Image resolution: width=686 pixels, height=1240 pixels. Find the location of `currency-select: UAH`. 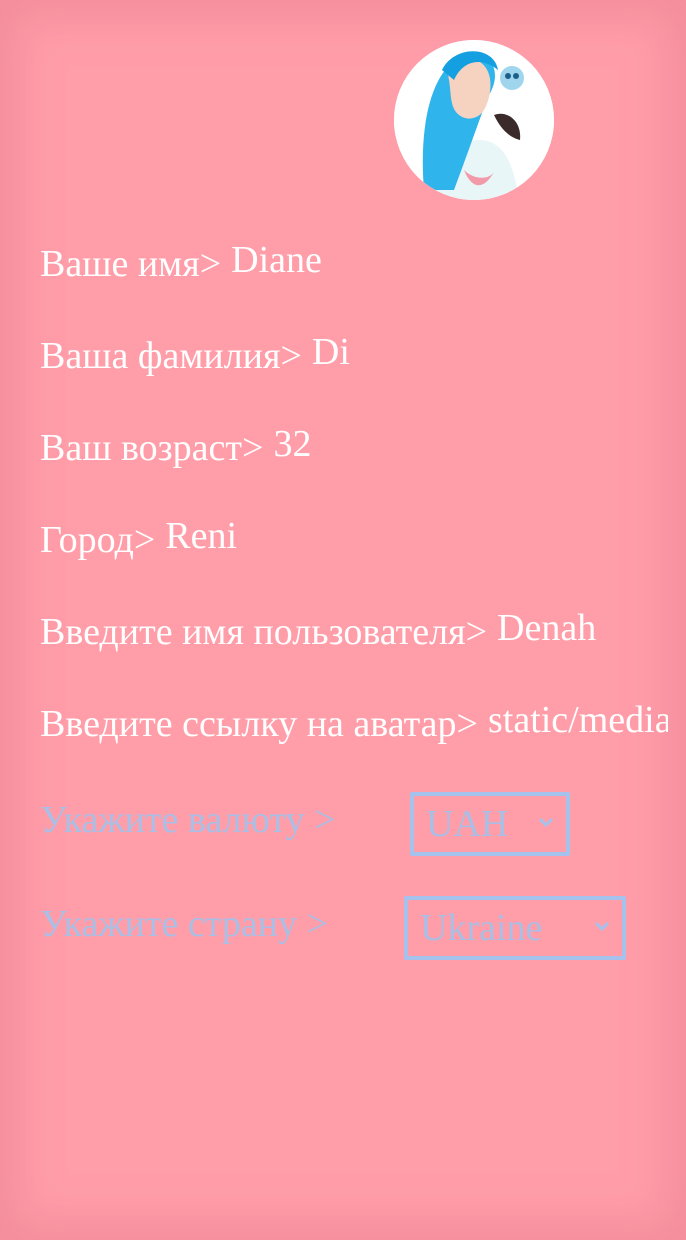

currency-select: UAH is located at coordinates (490, 824).